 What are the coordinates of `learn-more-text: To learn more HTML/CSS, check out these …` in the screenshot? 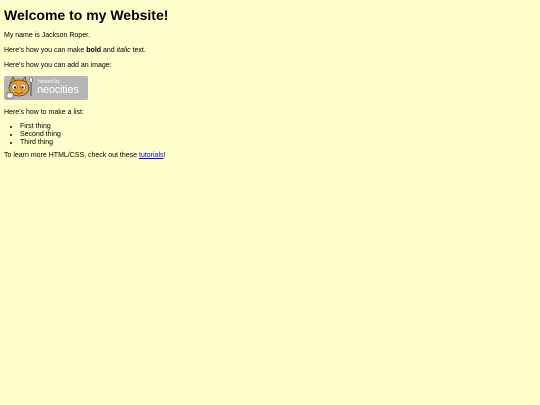 It's located at (272, 156).